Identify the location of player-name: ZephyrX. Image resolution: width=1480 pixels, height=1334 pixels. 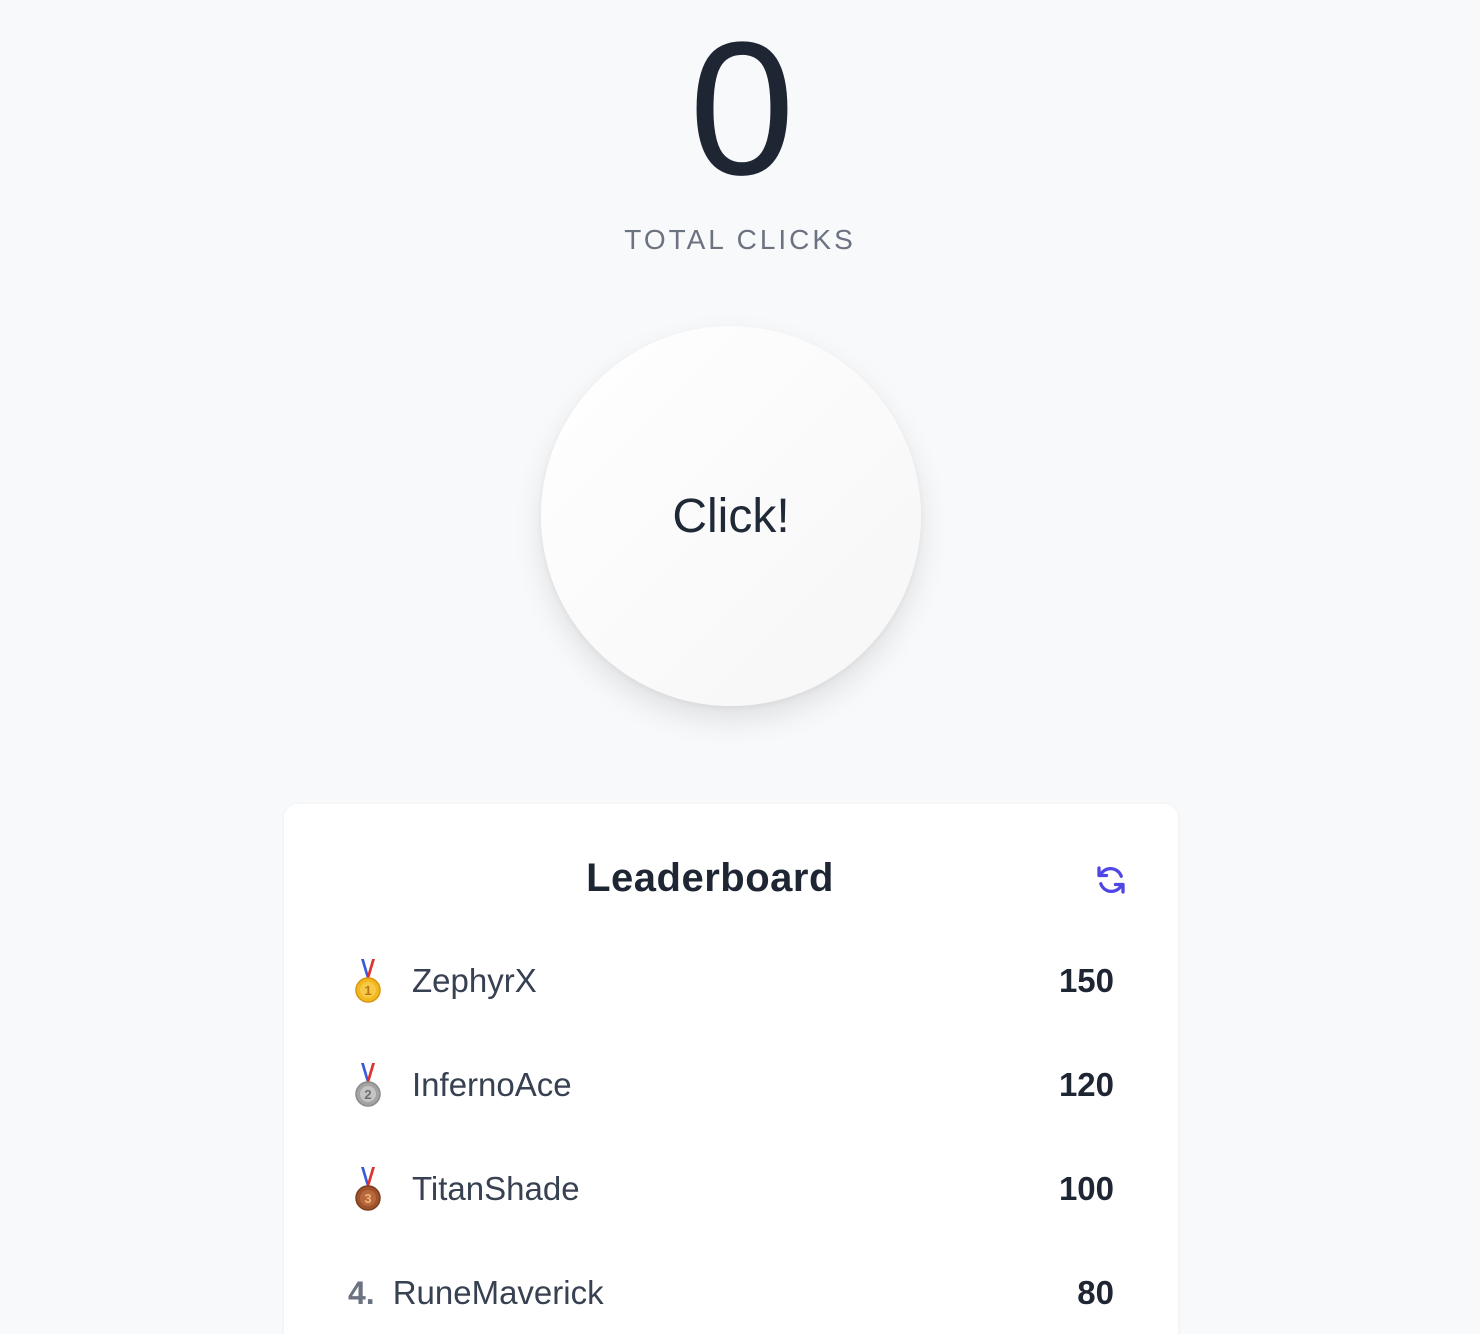
(474, 980).